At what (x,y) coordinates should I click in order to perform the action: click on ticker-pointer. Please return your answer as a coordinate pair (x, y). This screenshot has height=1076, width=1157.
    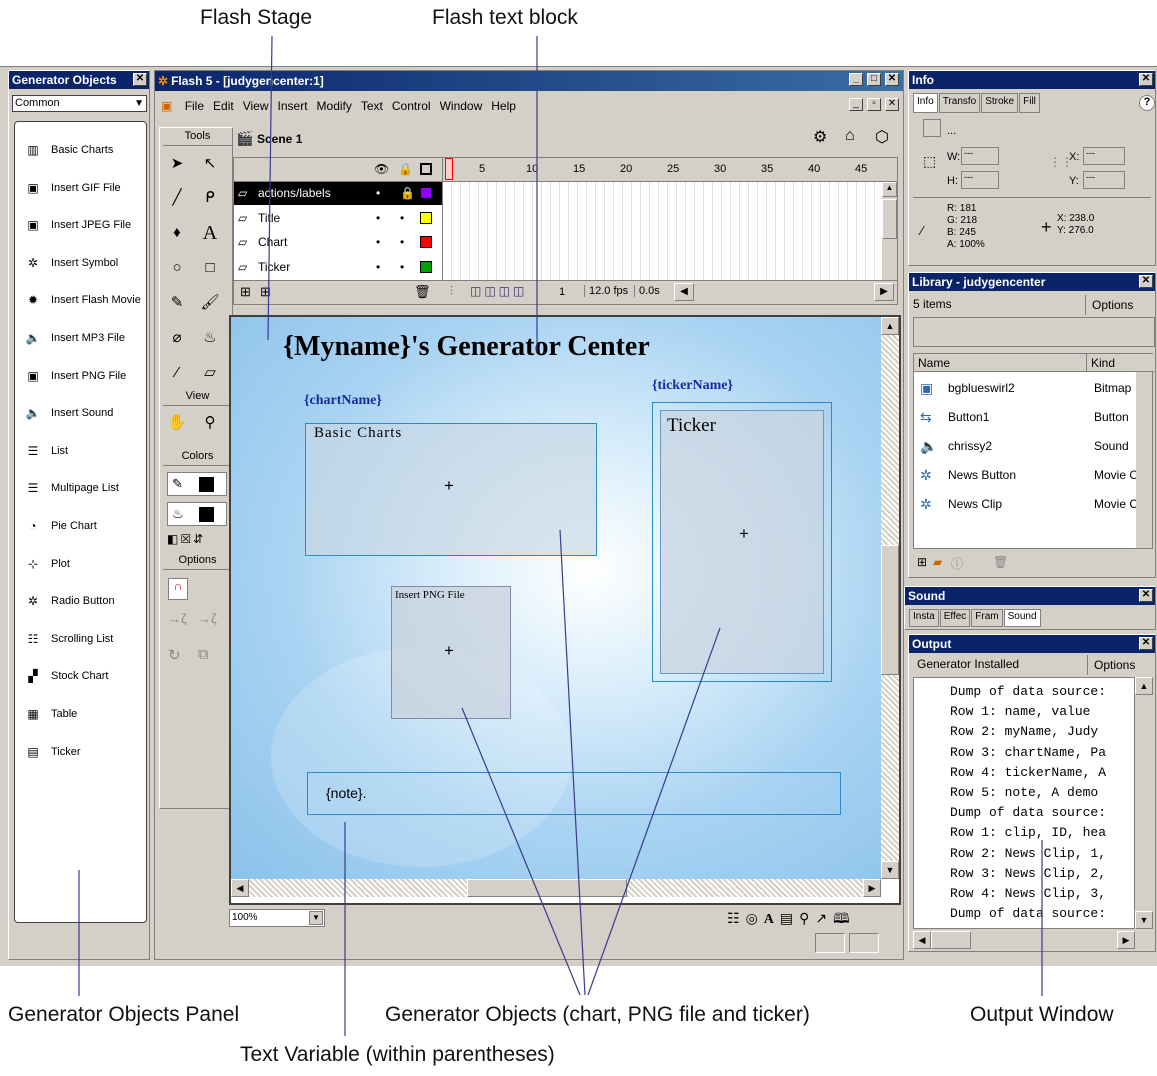
    Looking at the image, I should click on (654, 811).